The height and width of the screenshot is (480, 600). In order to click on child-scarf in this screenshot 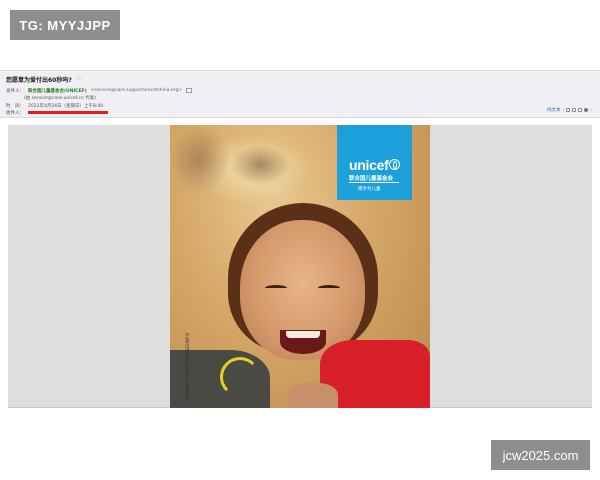, I will do `click(240, 377)`.